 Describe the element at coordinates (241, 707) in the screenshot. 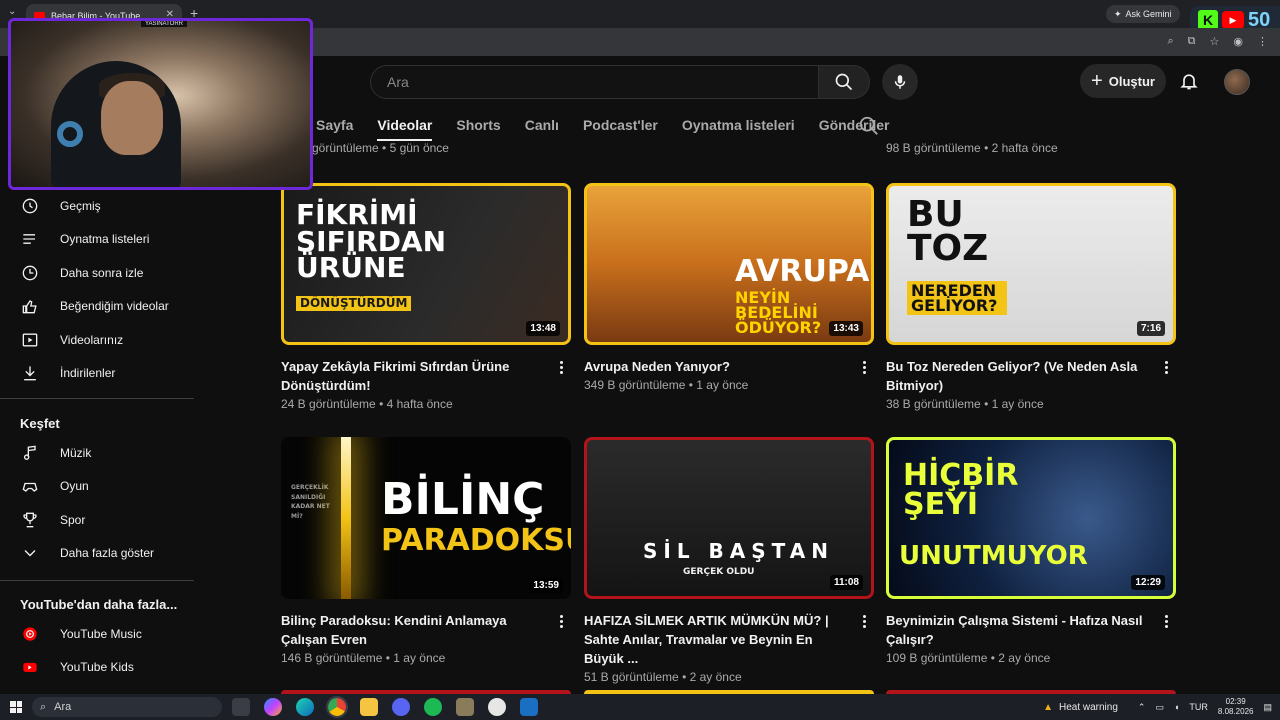

I see `task-view-icon` at that location.